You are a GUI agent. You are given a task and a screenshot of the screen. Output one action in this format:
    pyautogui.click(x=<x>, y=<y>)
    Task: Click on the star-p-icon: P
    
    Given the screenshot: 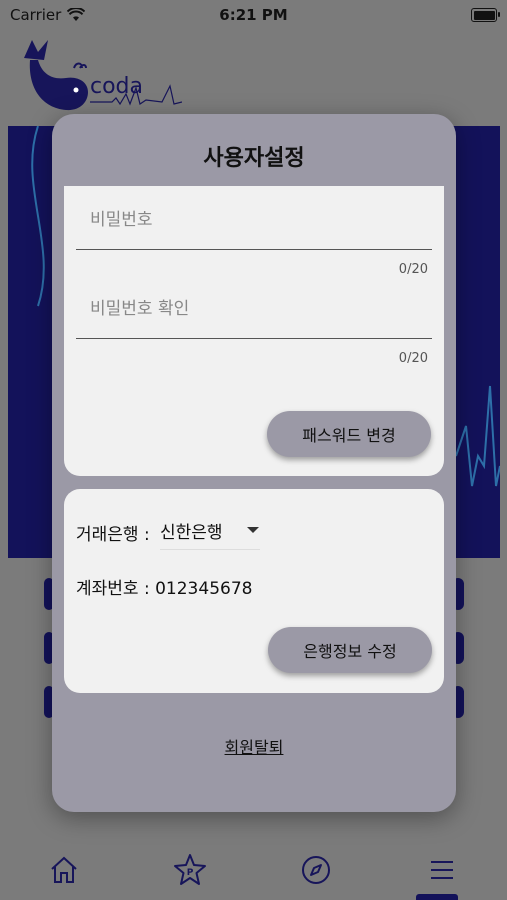 What is the action you would take?
    pyautogui.click(x=190, y=869)
    